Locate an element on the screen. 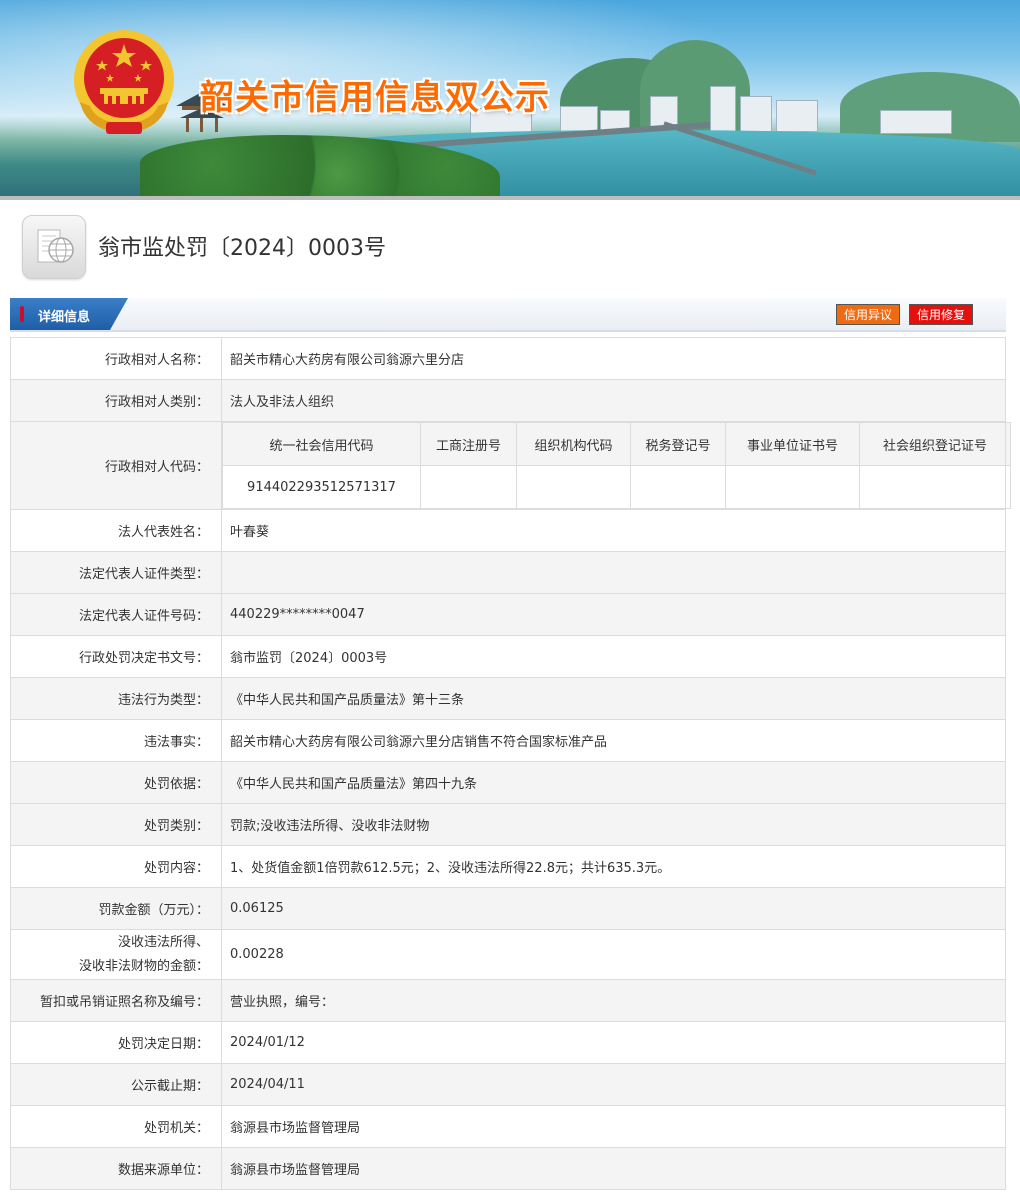 The image size is (1020, 1201). row-label: 行政相对人代码： is located at coordinates (116, 465).